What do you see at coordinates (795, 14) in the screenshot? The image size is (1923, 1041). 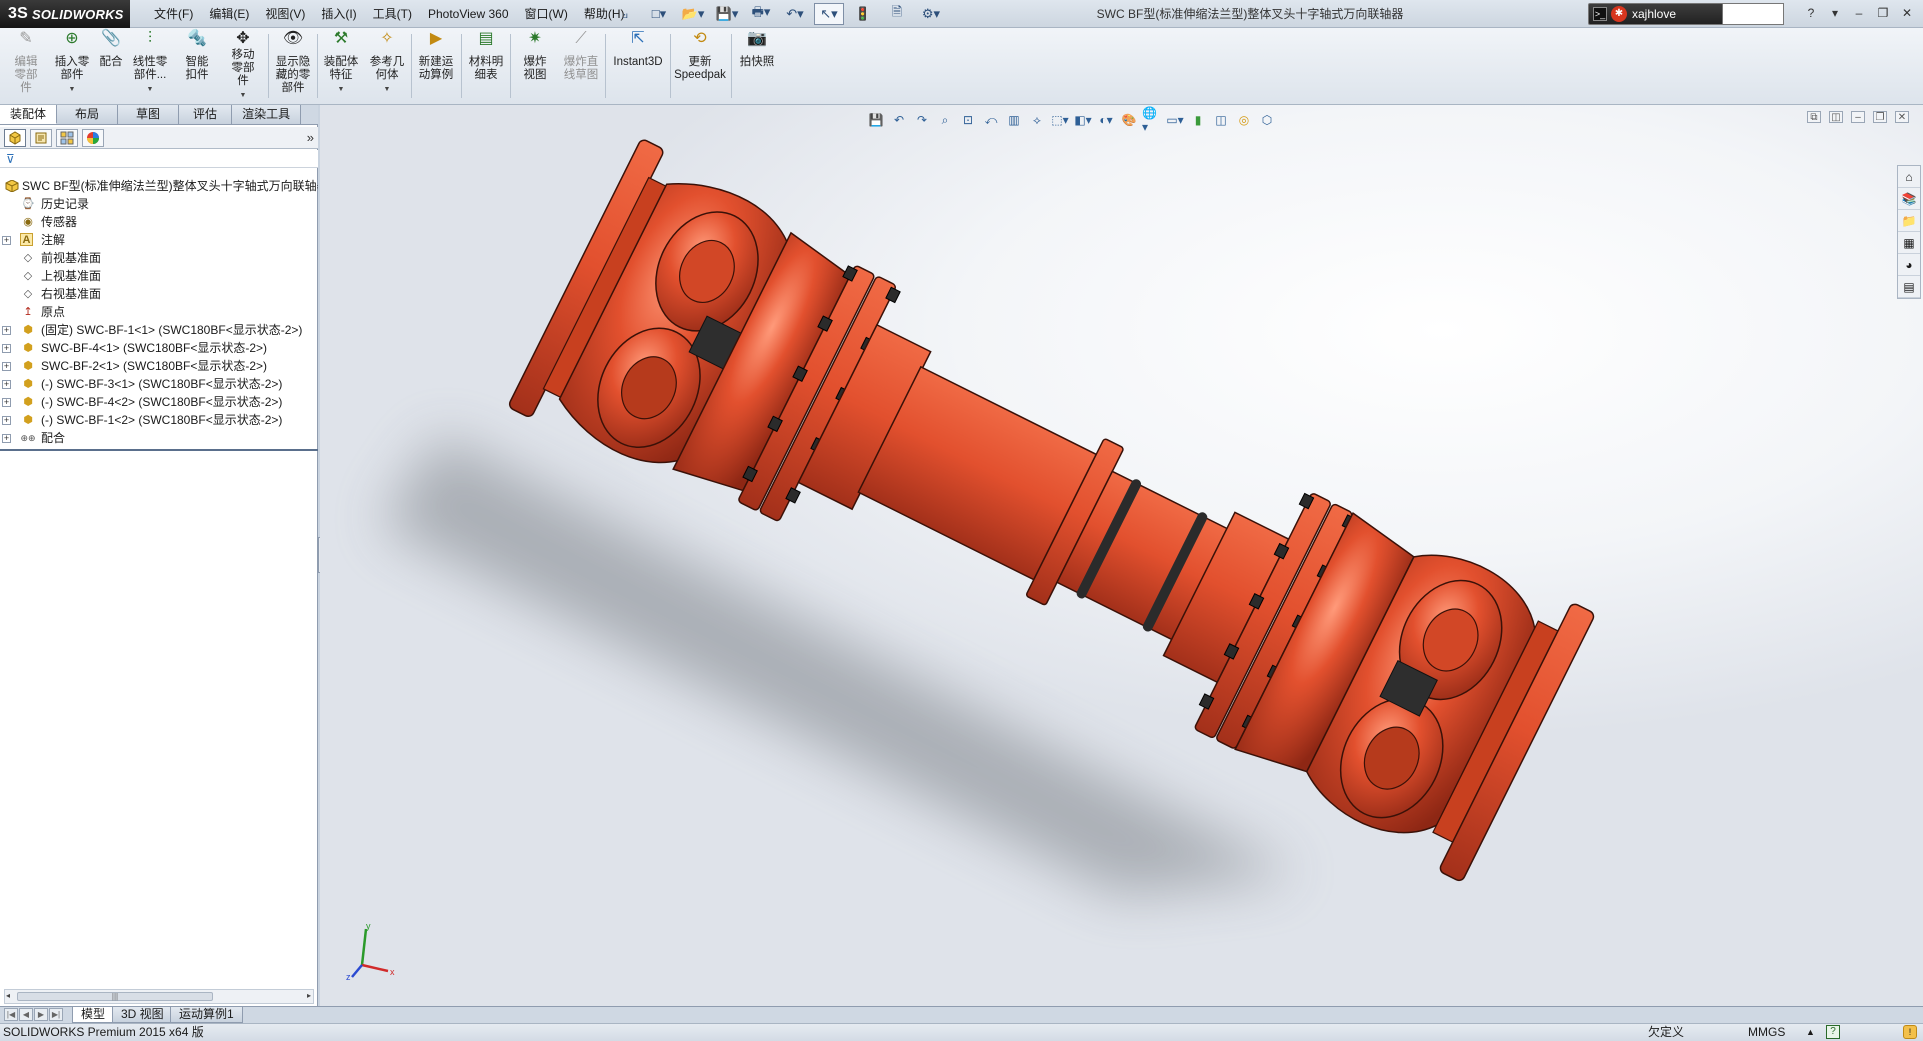 I see `undo-icon: ↶▾` at bounding box center [795, 14].